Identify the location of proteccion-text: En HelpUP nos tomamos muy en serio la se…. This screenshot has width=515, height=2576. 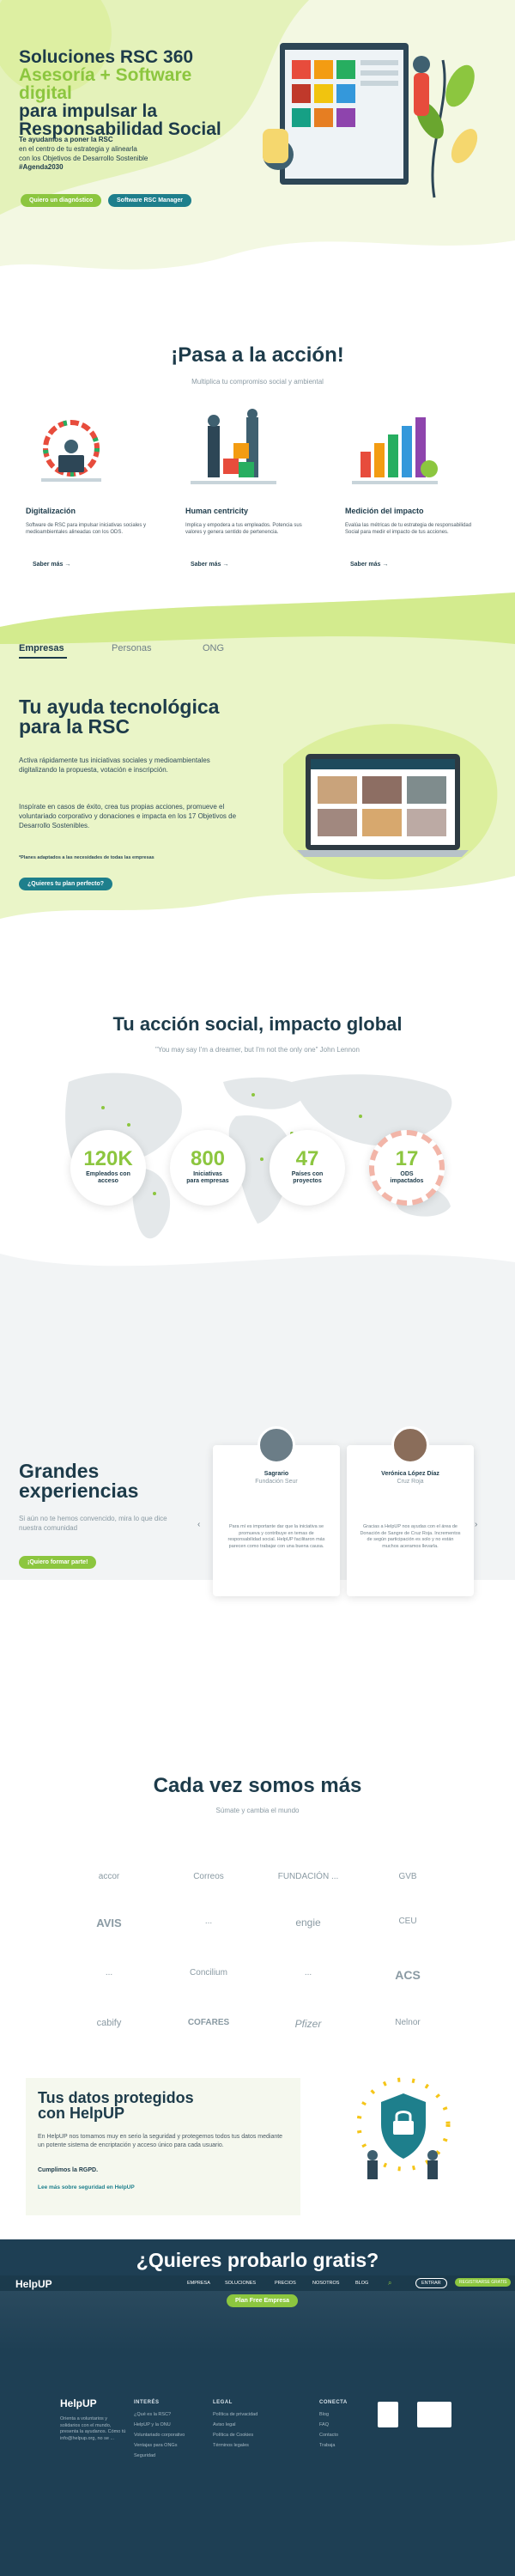
(160, 2141).